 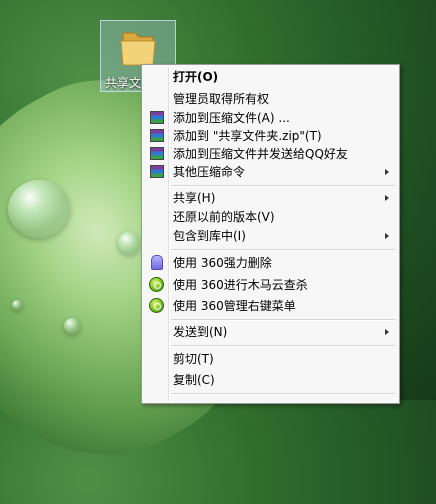 I want to click on menu-item-other-compress: 其他压缩命令, so click(x=270, y=172).